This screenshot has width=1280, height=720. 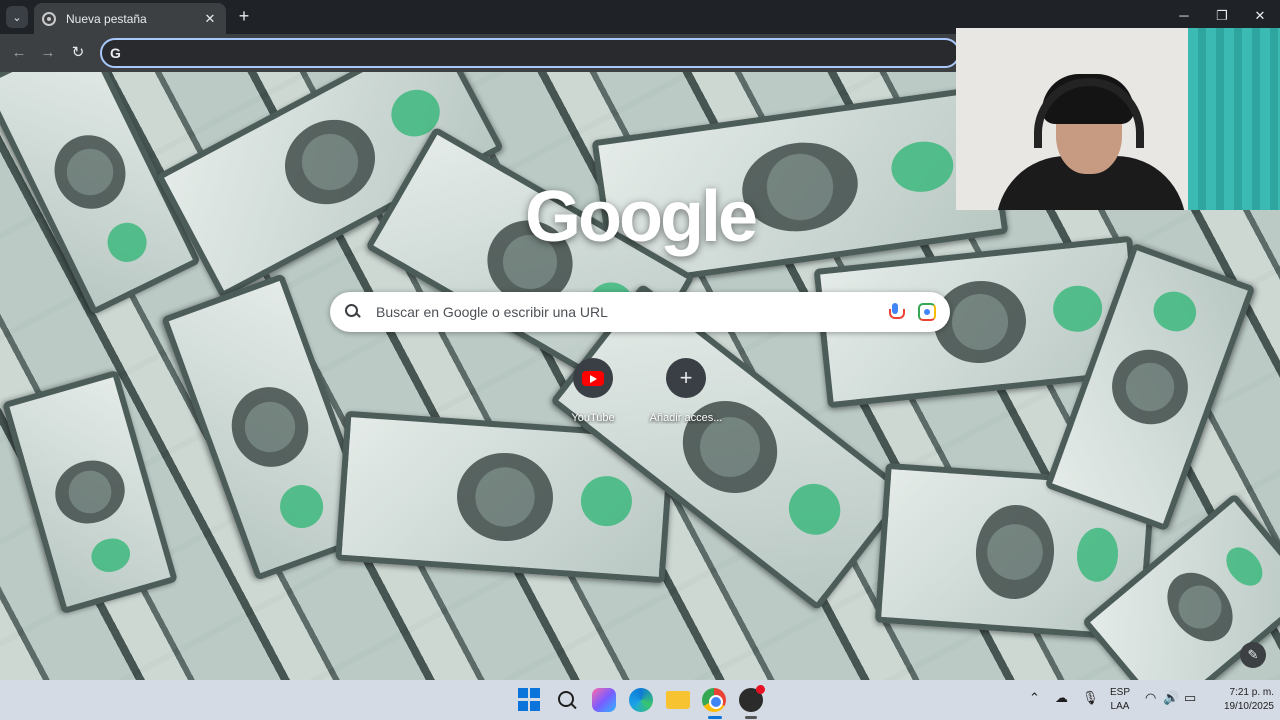 I want to click on address-bar: G, so click(x=530, y=53).